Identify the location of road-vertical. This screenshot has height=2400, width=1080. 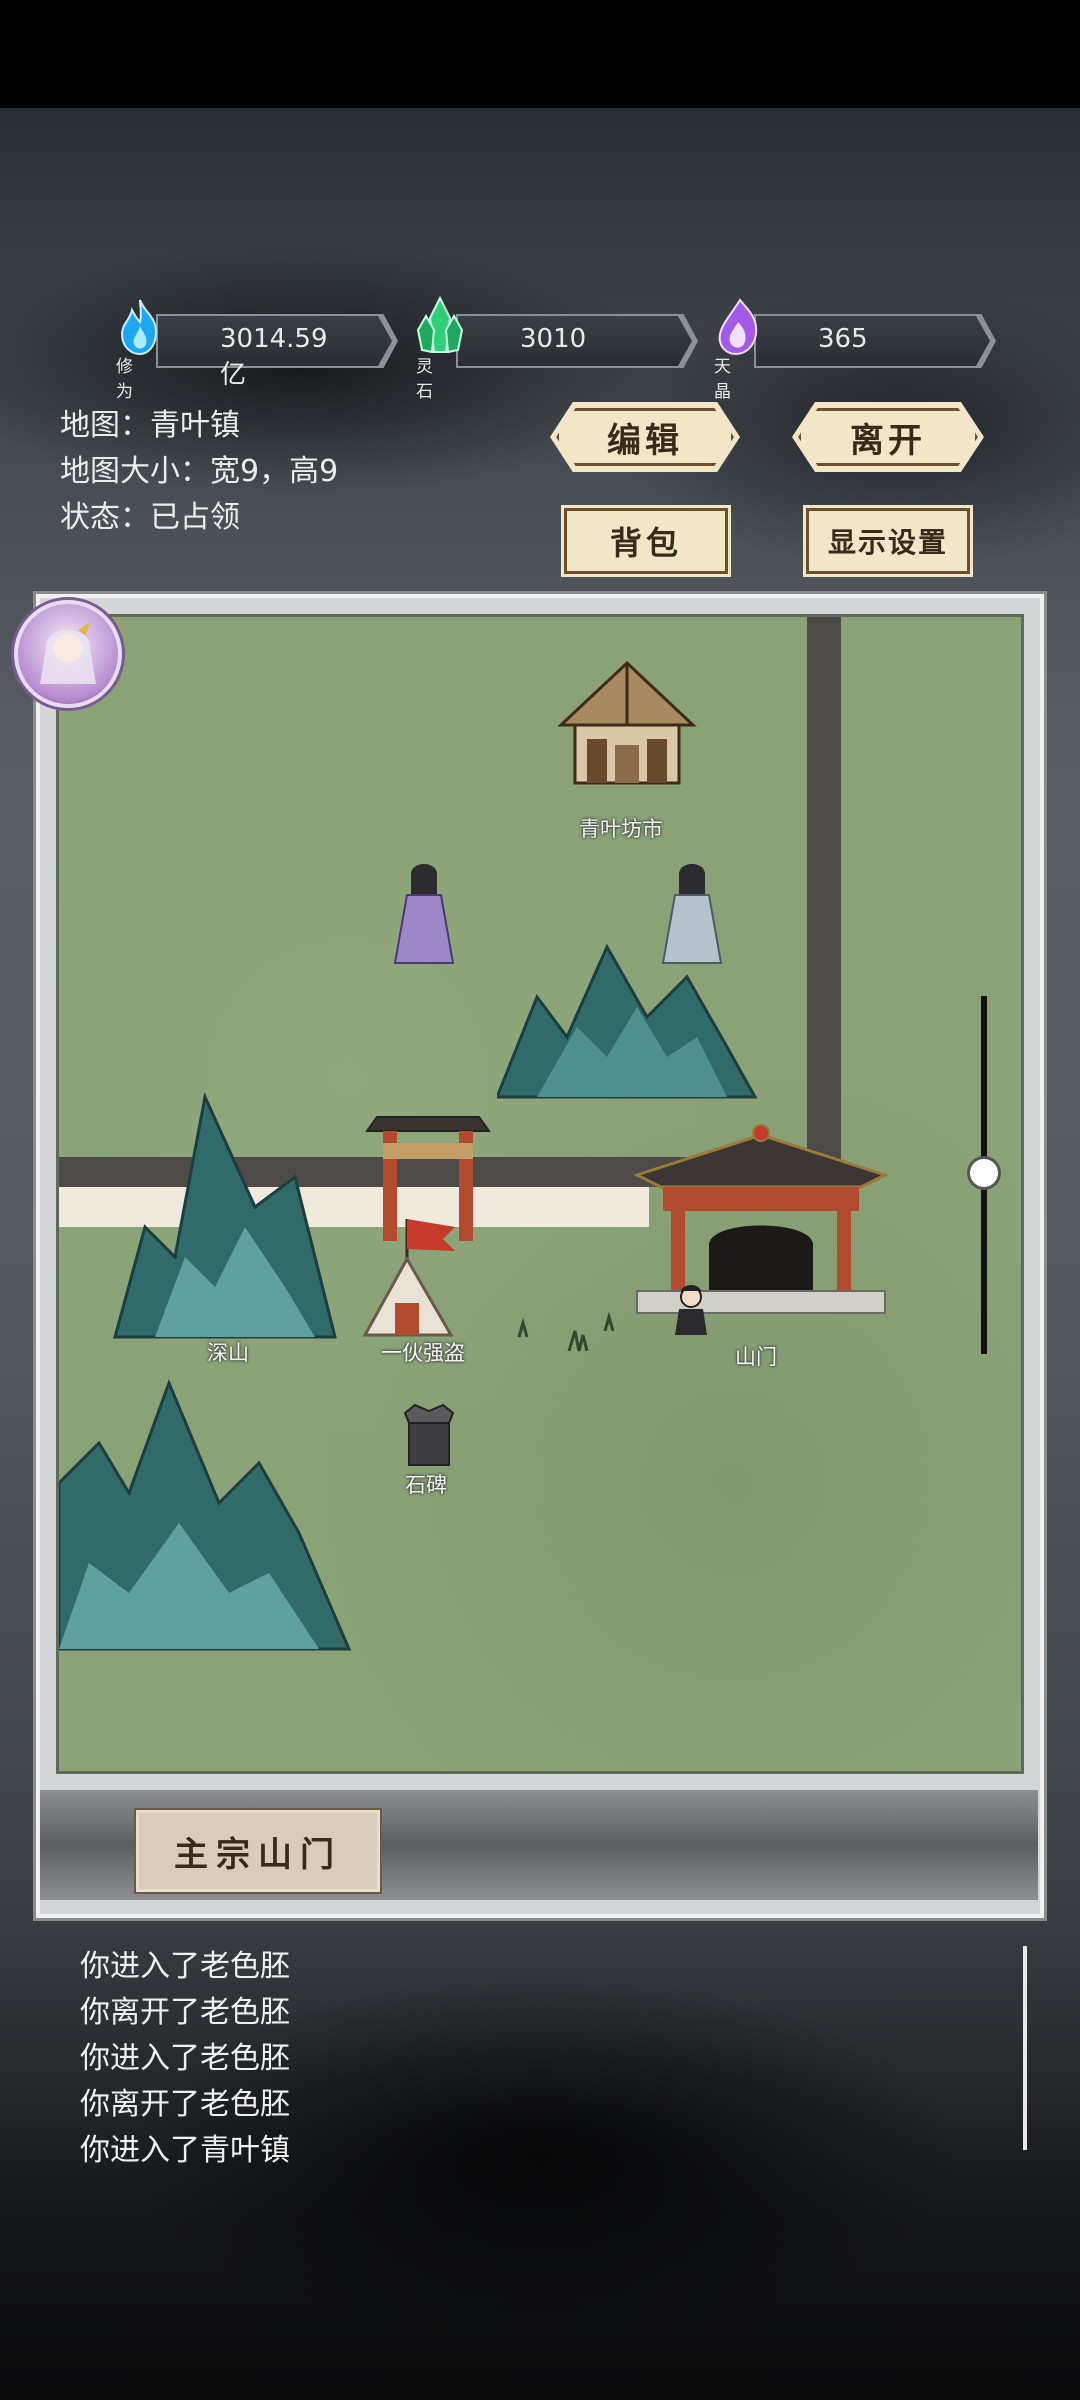
(824, 897).